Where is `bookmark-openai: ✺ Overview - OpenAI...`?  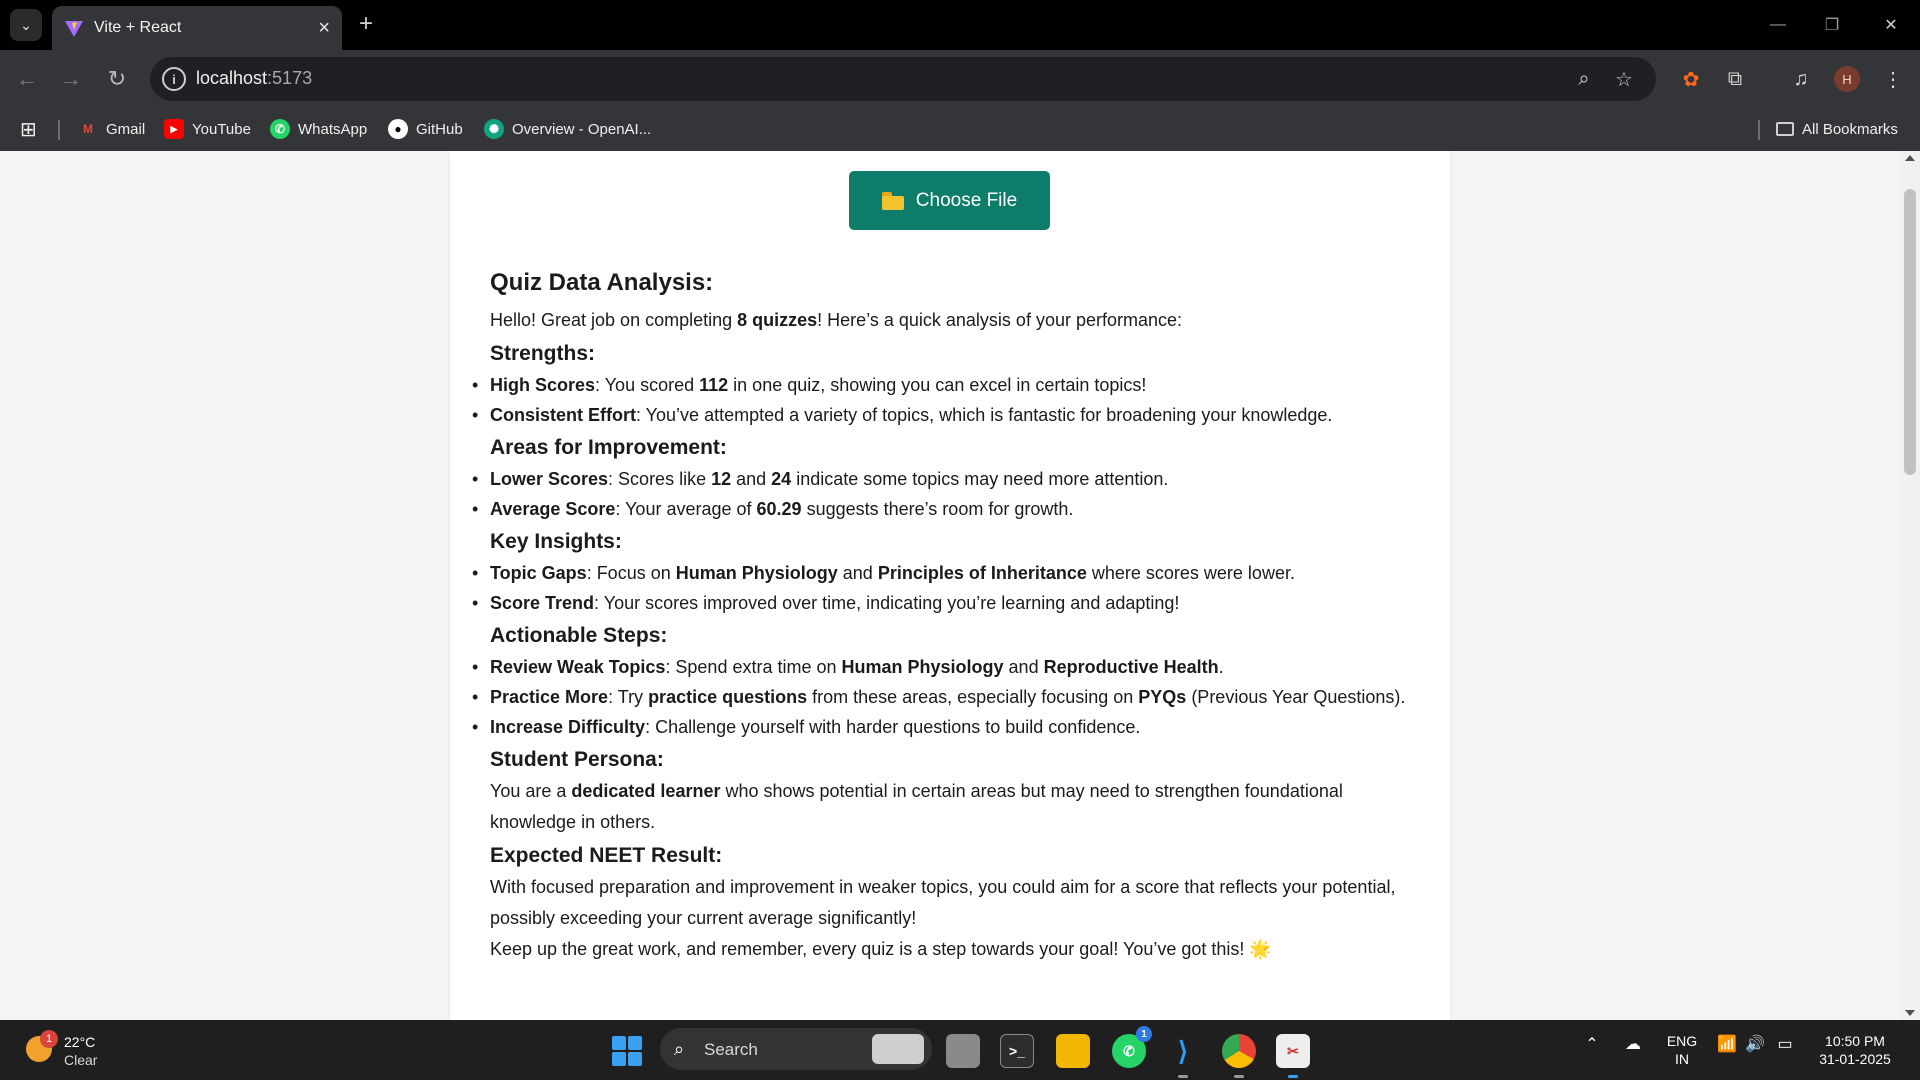
bookmark-openai: ✺ Overview - OpenAI... is located at coordinates (567, 129).